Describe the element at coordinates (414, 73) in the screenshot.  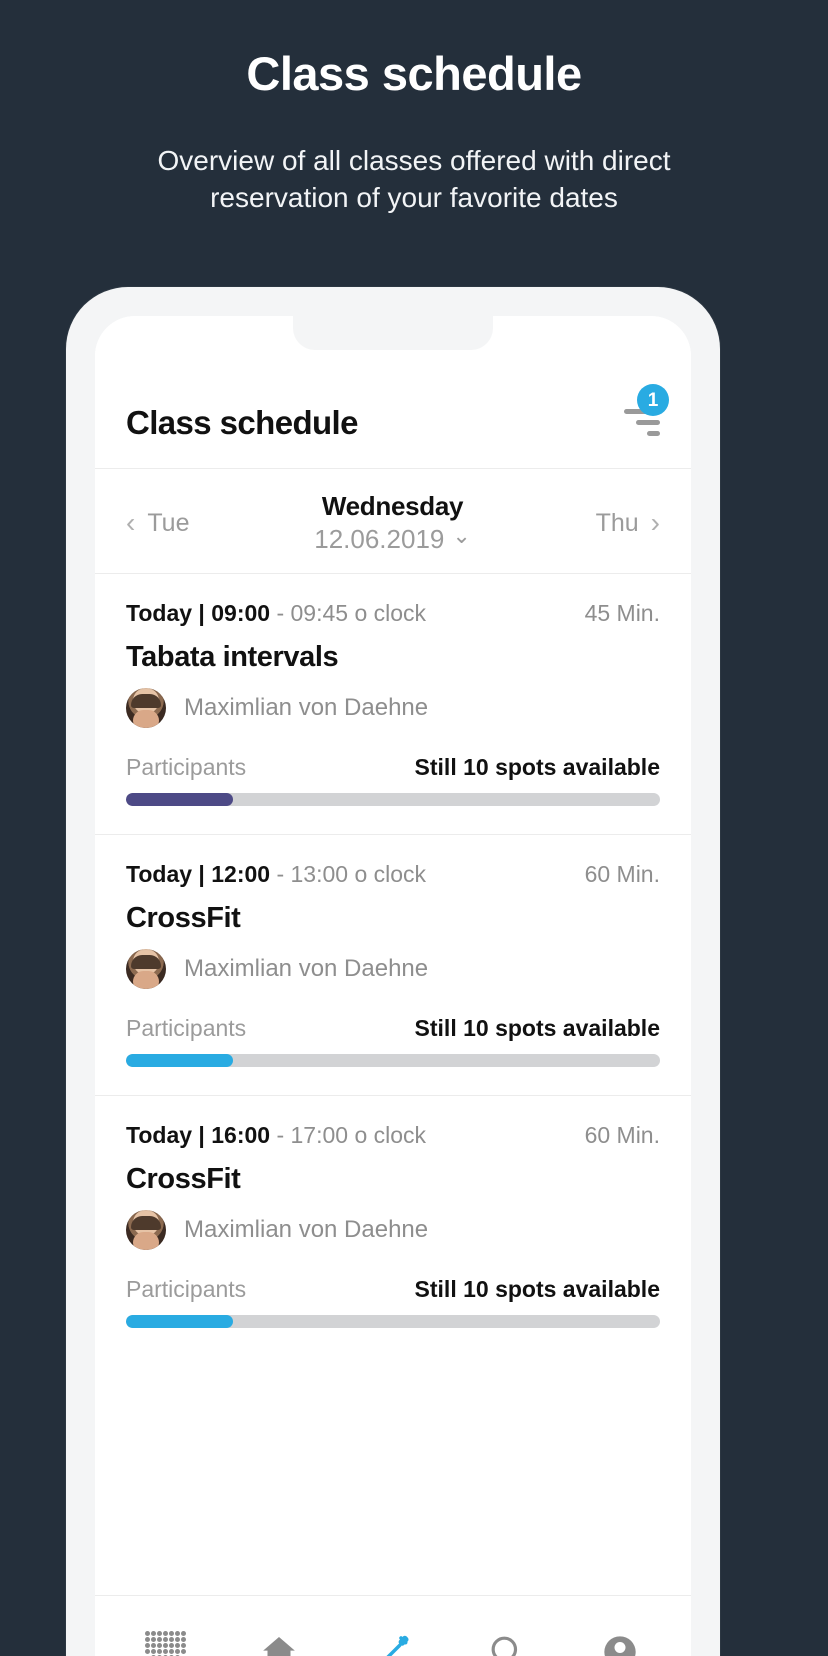
I see `promo-title: Class schedule` at that location.